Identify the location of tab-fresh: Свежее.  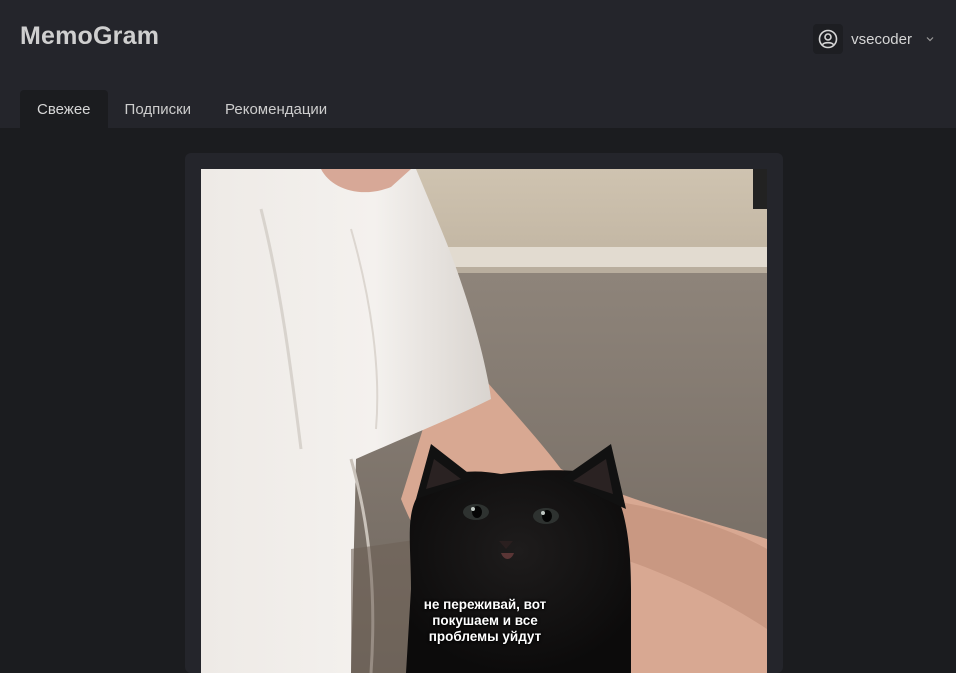
(64, 109).